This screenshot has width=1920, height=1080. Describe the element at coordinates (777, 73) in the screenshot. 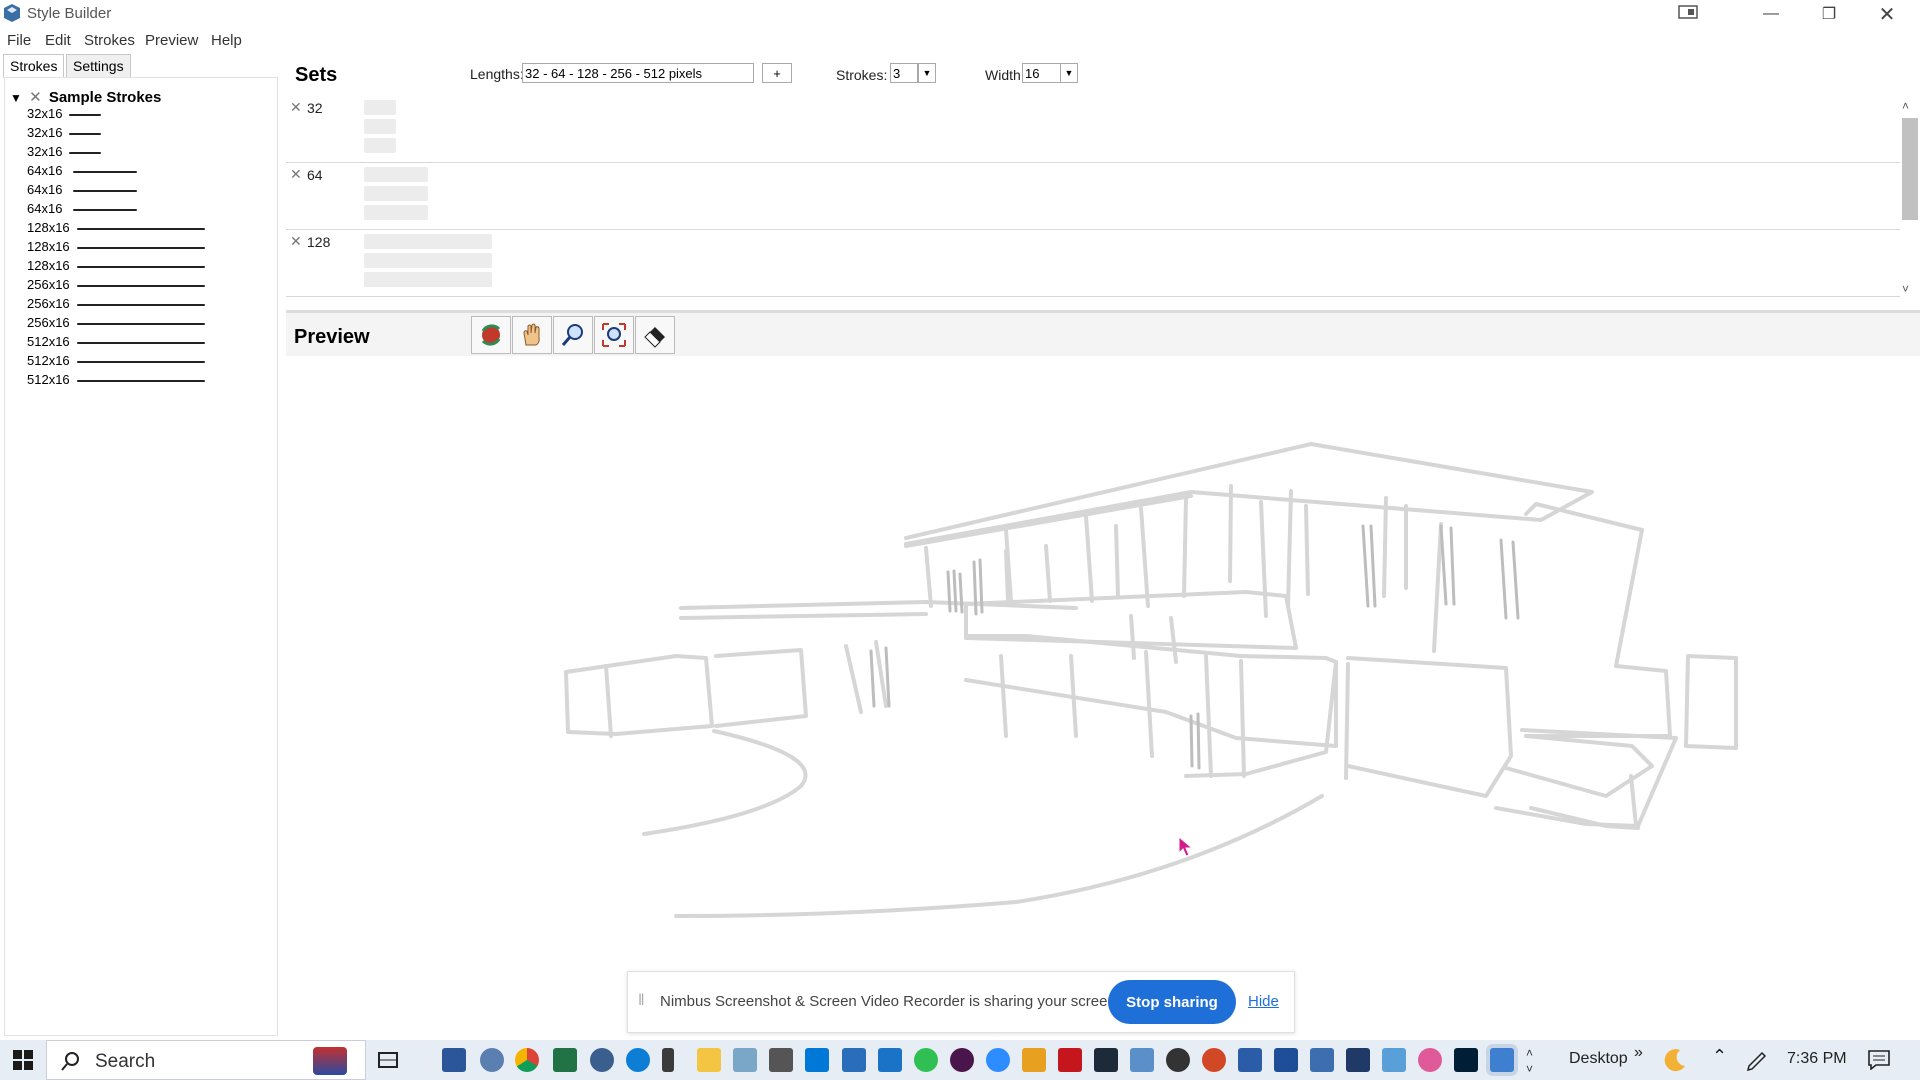

I see `add-length-button: +` at that location.